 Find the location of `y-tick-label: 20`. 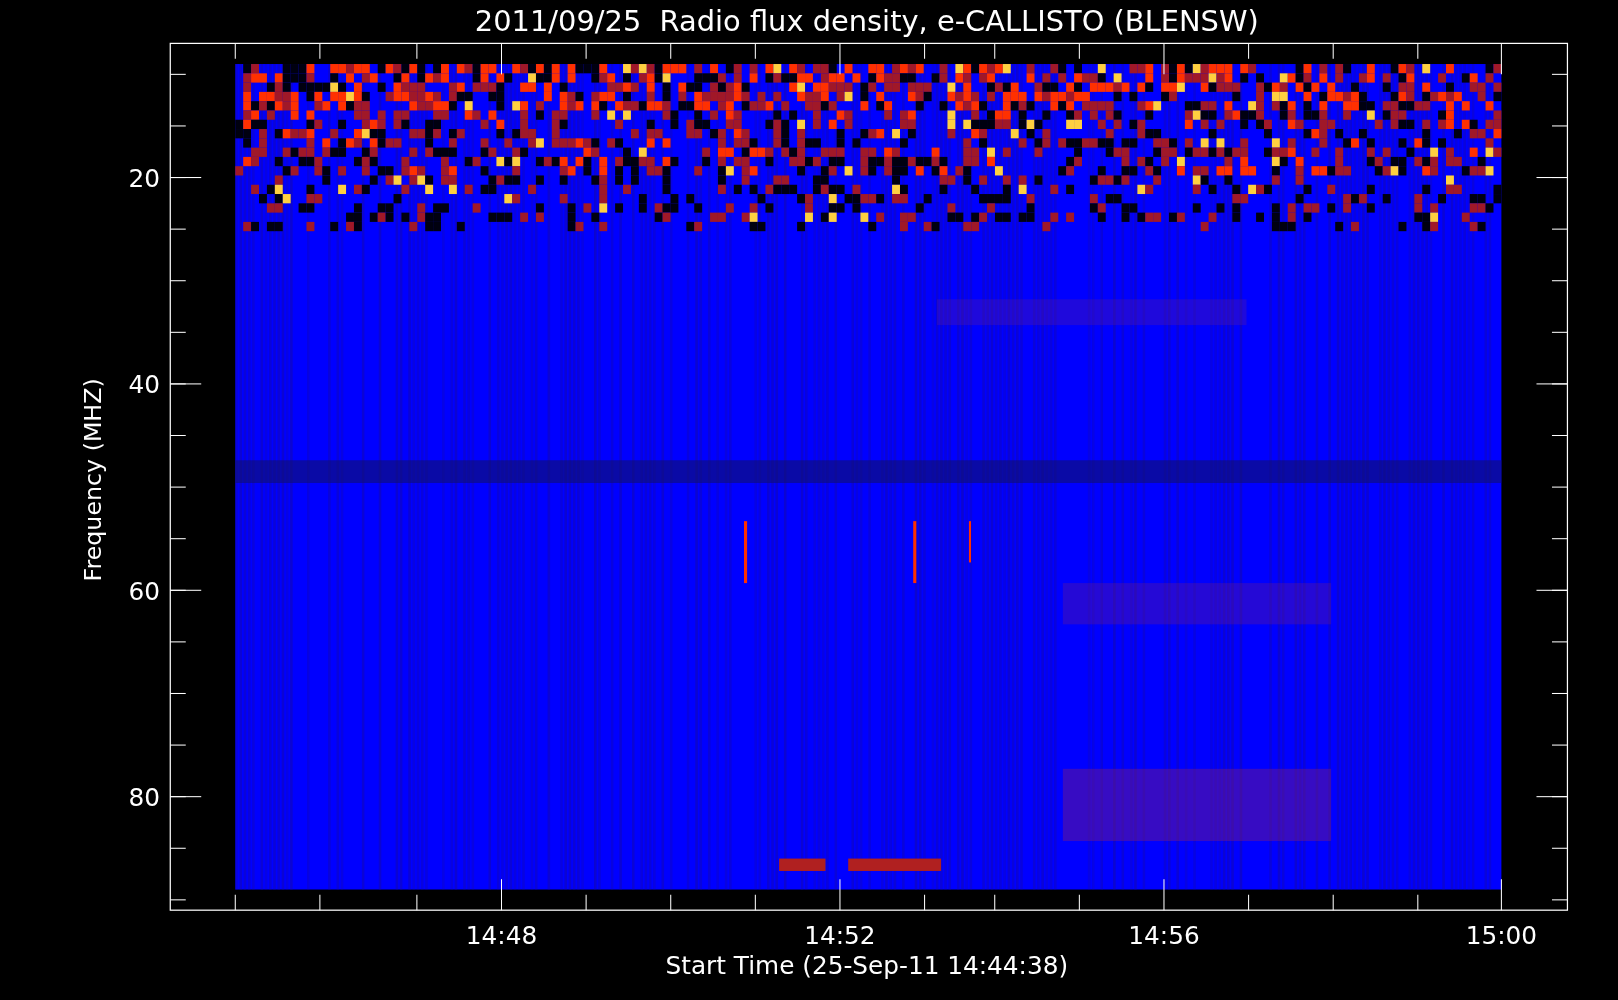

y-tick-label: 20 is located at coordinates (144, 178).